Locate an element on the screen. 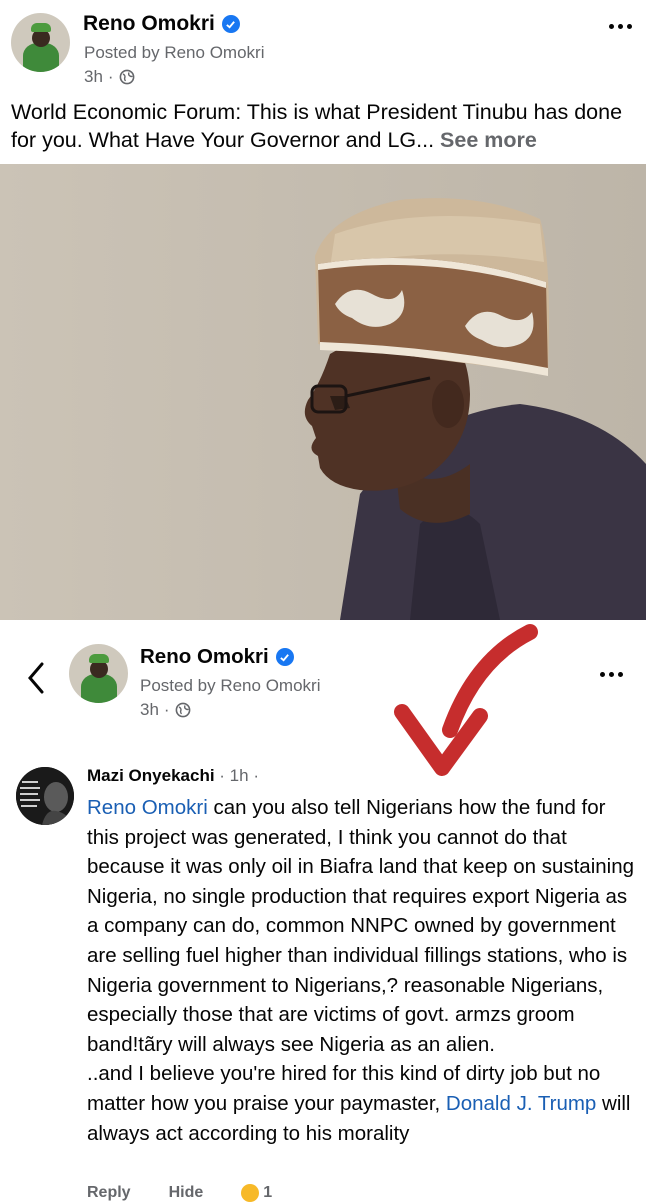  quoted-post-header: Reno Omokri Posted by Reno Omokri 3h · is located at coordinates (323, 685).